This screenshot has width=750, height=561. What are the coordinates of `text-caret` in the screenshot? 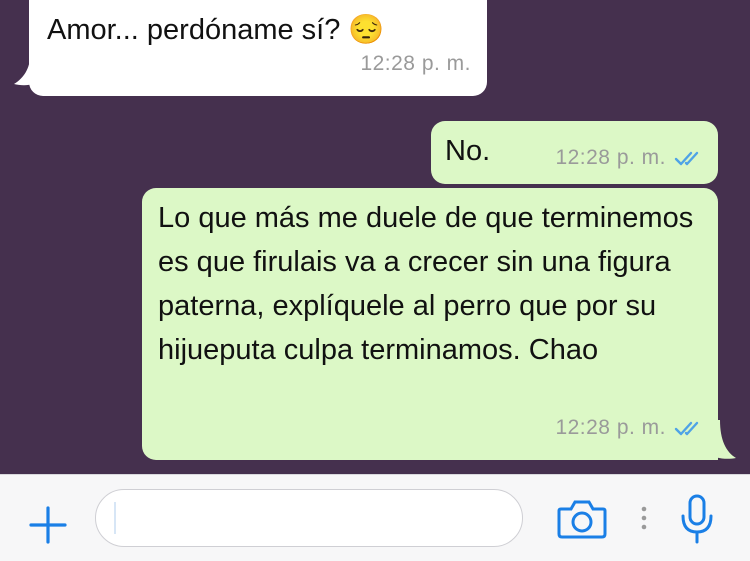 It's located at (115, 518).